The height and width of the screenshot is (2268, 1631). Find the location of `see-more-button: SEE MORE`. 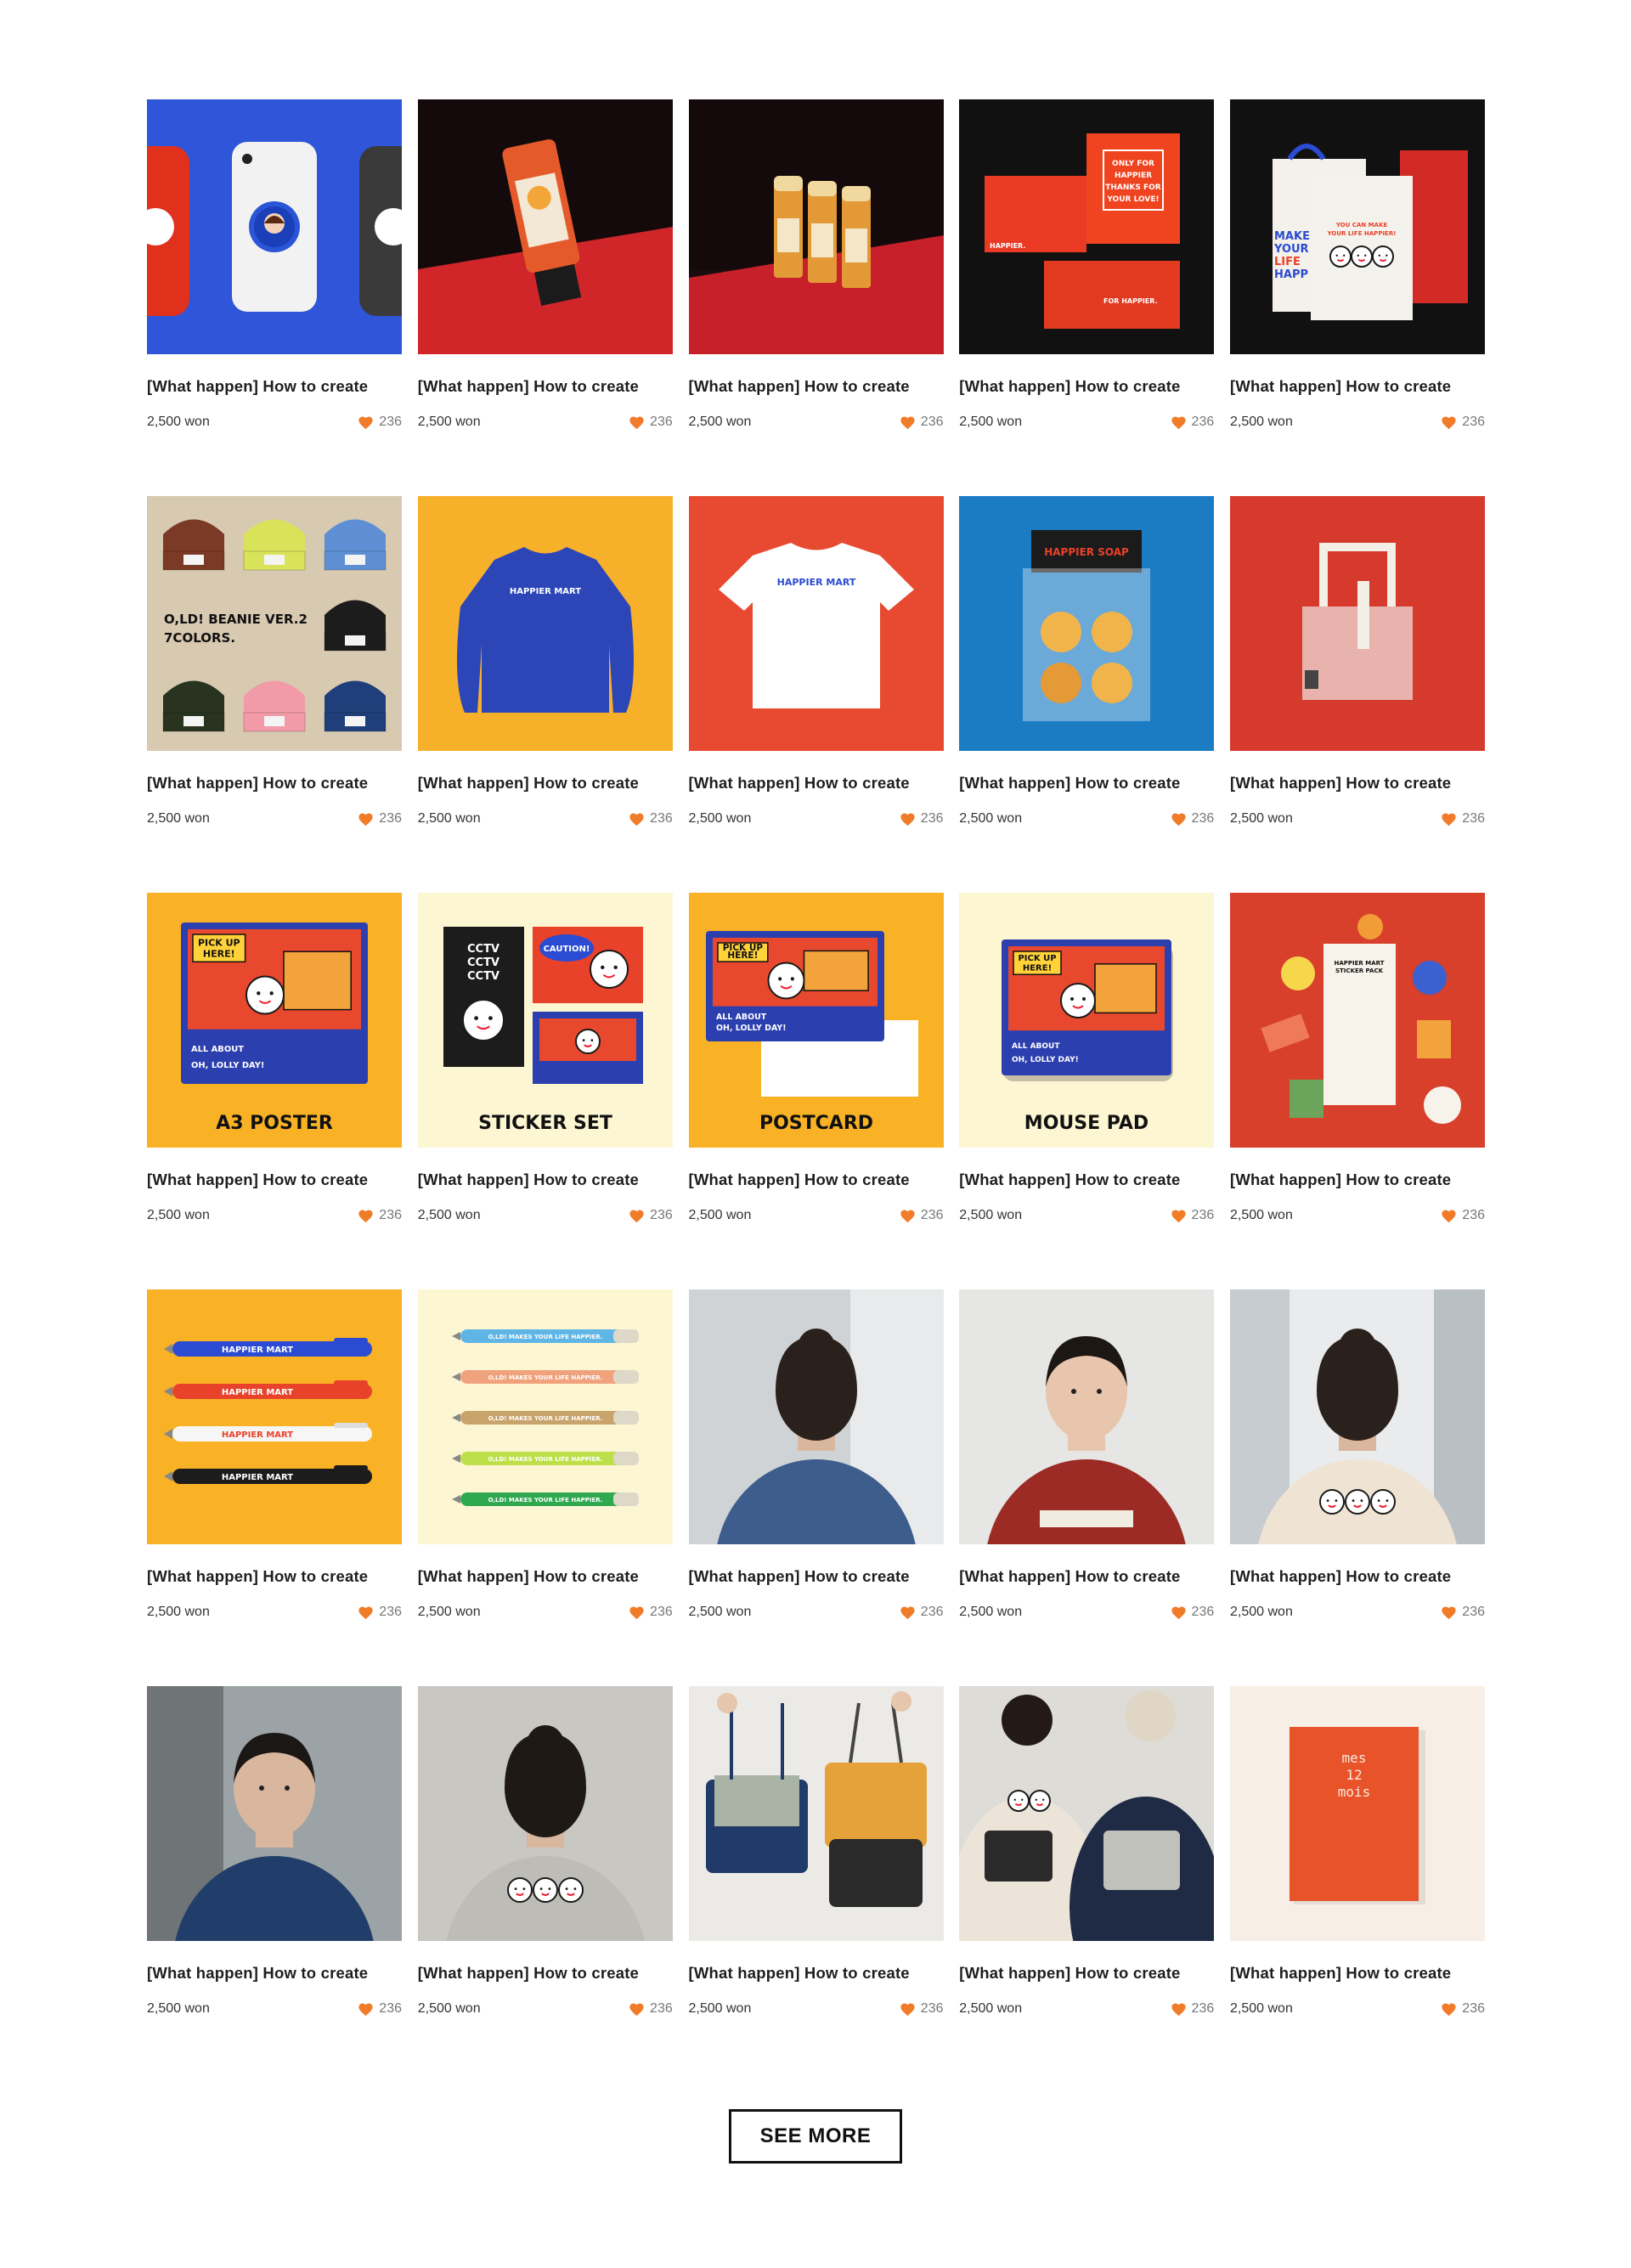

see-more-button: SEE MORE is located at coordinates (815, 2136).